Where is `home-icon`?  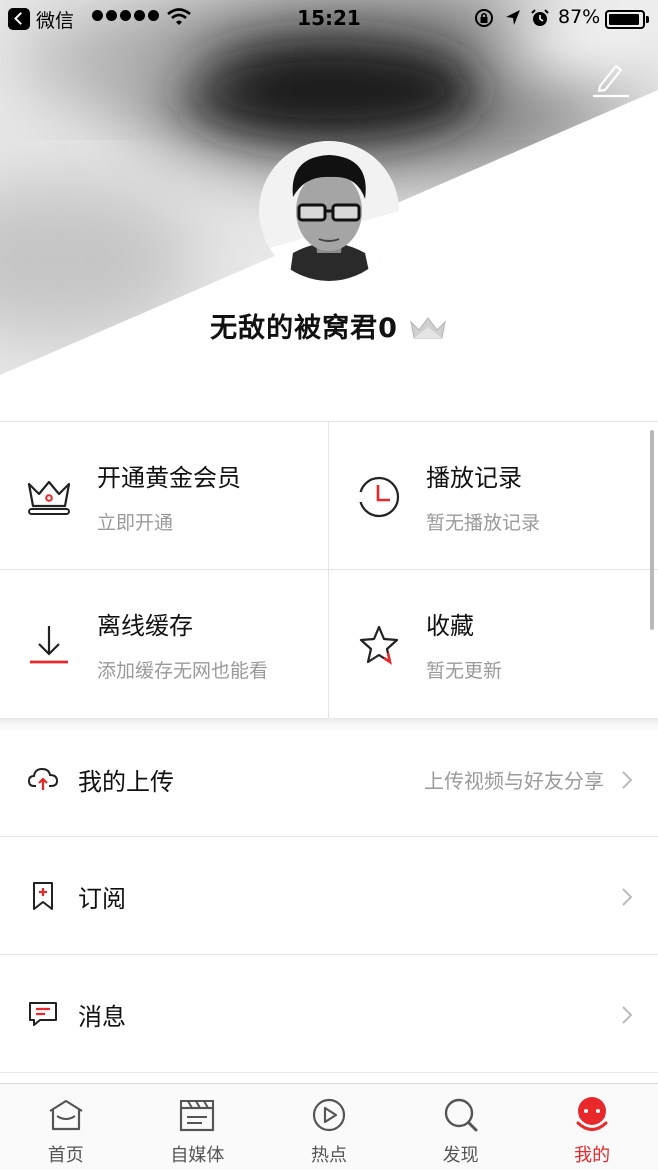 home-icon is located at coordinates (66, 1115).